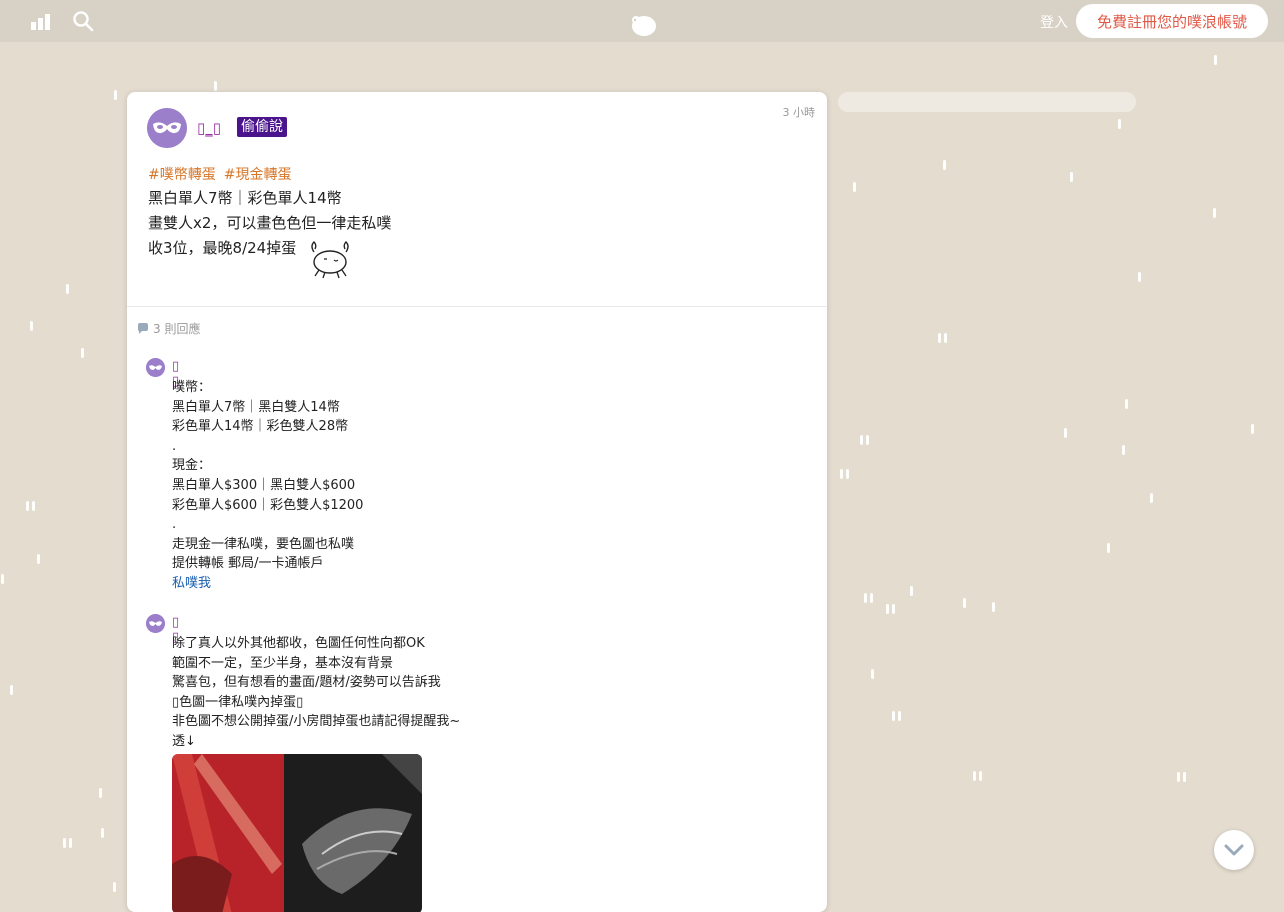 The image size is (1284, 912). Describe the element at coordinates (306, 683) in the screenshot. I see `response-line: 驚喜包，但有想看的畫面/題材/姿勢可以告訴我` at that location.